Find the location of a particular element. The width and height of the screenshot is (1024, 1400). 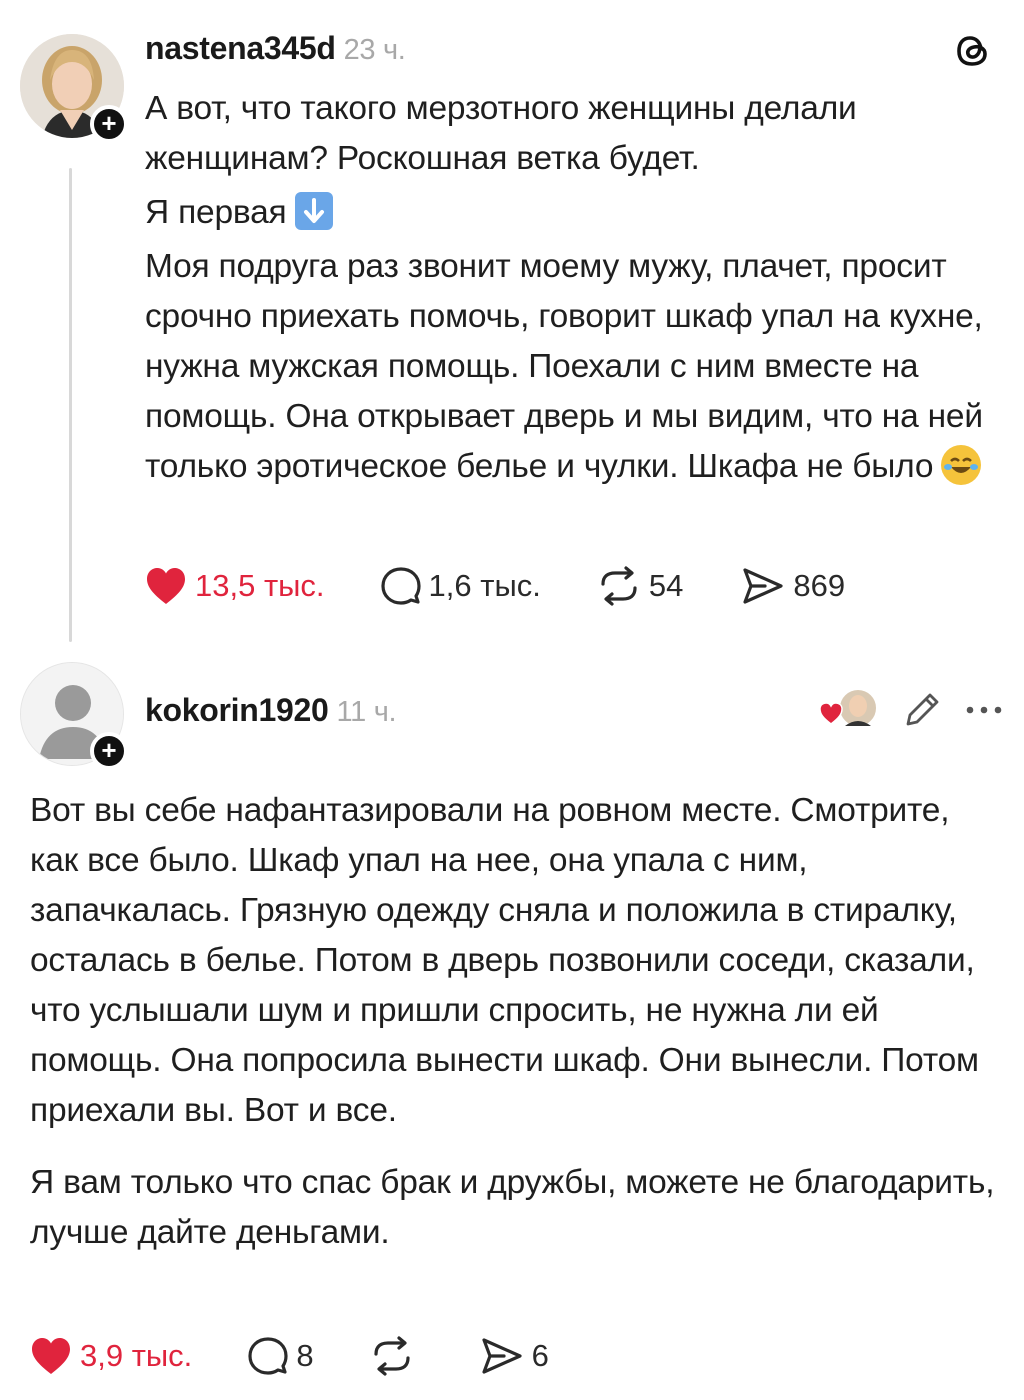

post-actions: 13,5 тыс. 1,6 тыс. 54 869 is located at coordinates (495, 586).